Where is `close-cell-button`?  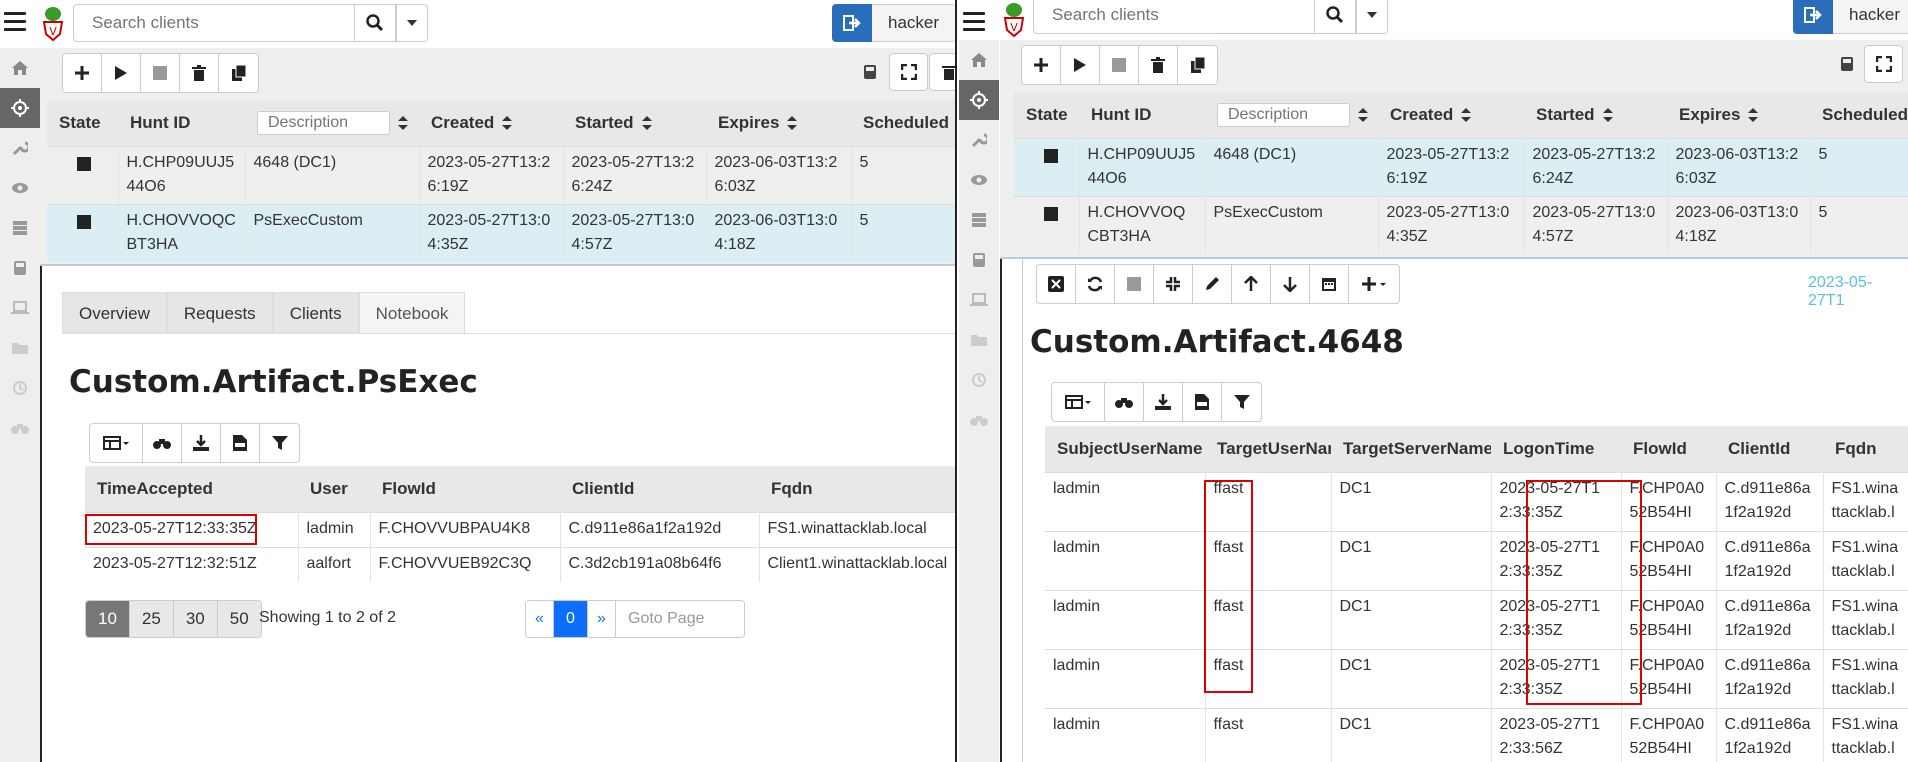
close-cell-button is located at coordinates (1056, 284).